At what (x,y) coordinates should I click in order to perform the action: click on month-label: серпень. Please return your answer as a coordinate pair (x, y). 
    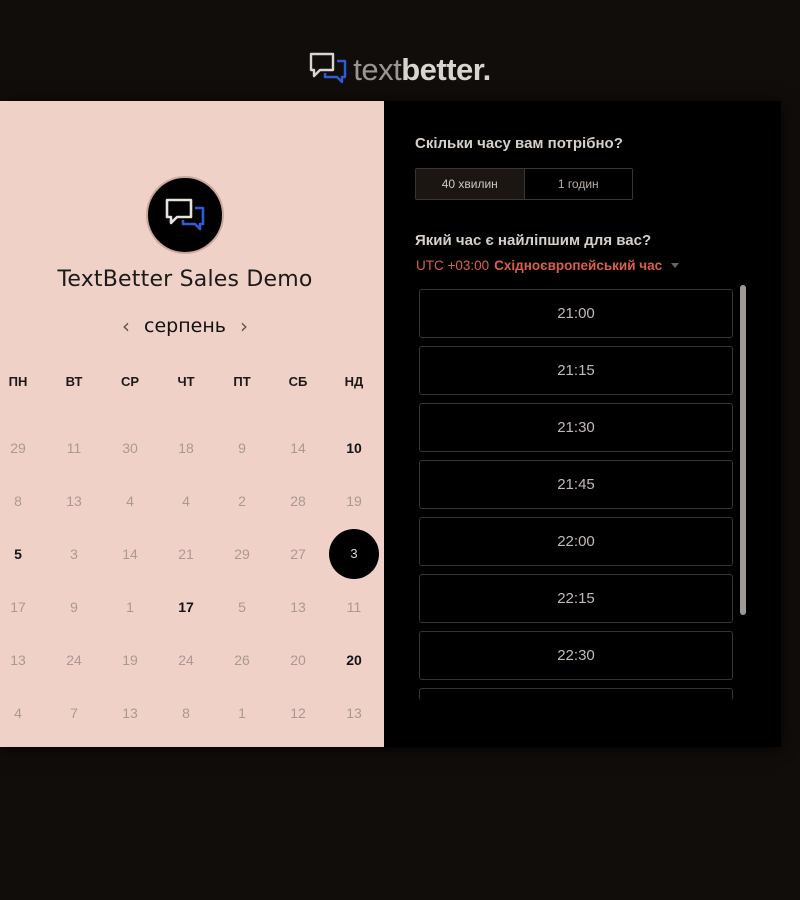
    Looking at the image, I should click on (185, 326).